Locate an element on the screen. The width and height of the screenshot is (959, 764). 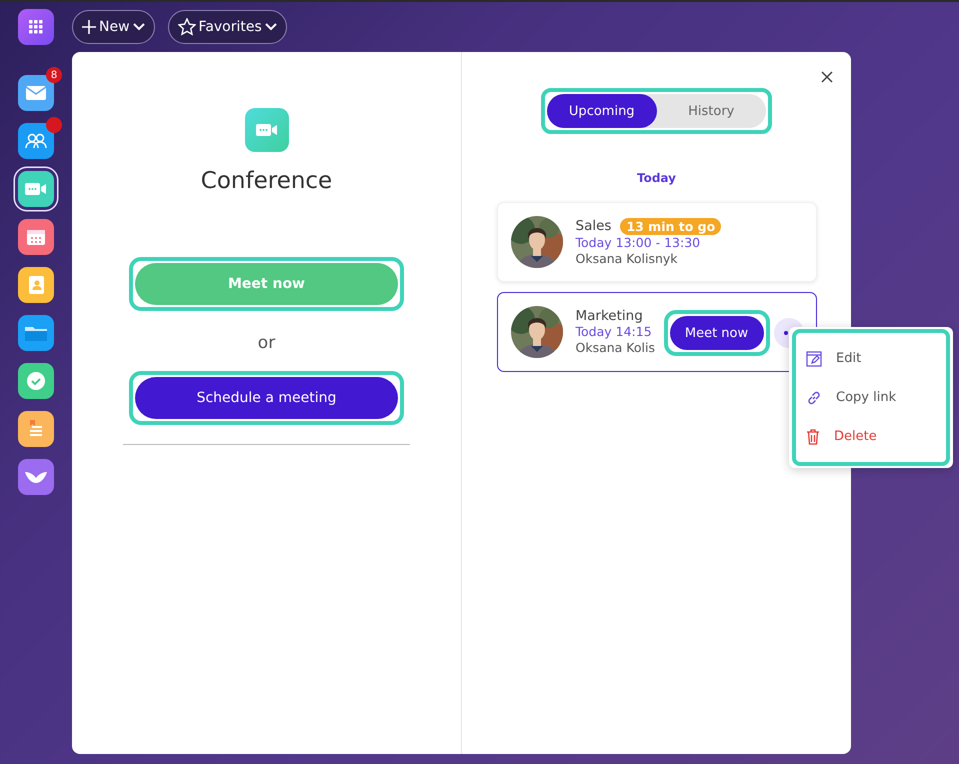
meet-now-button: Meet now is located at coordinates (717, 333).